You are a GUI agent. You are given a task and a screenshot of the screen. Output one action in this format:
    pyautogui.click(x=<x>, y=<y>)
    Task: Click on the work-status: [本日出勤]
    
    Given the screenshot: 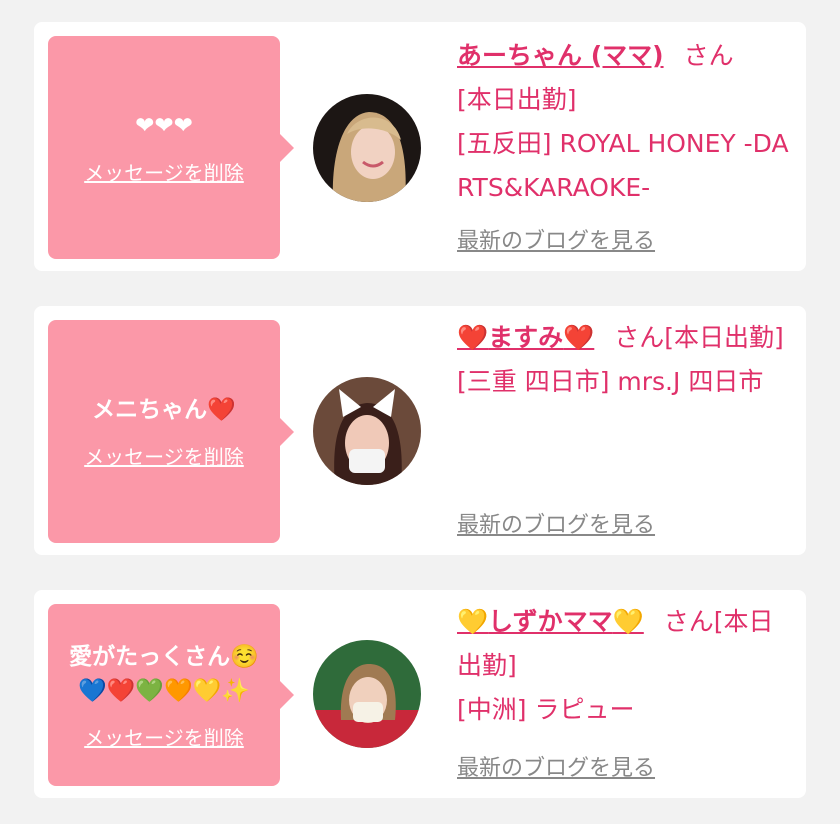 What is the action you would take?
    pyautogui.click(x=517, y=99)
    